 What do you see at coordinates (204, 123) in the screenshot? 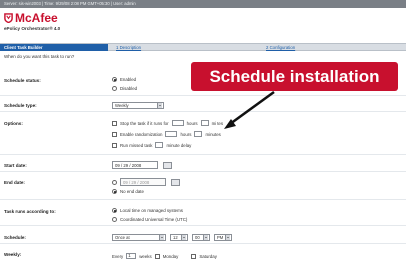
I see `stop-task-minutes-input` at bounding box center [204, 123].